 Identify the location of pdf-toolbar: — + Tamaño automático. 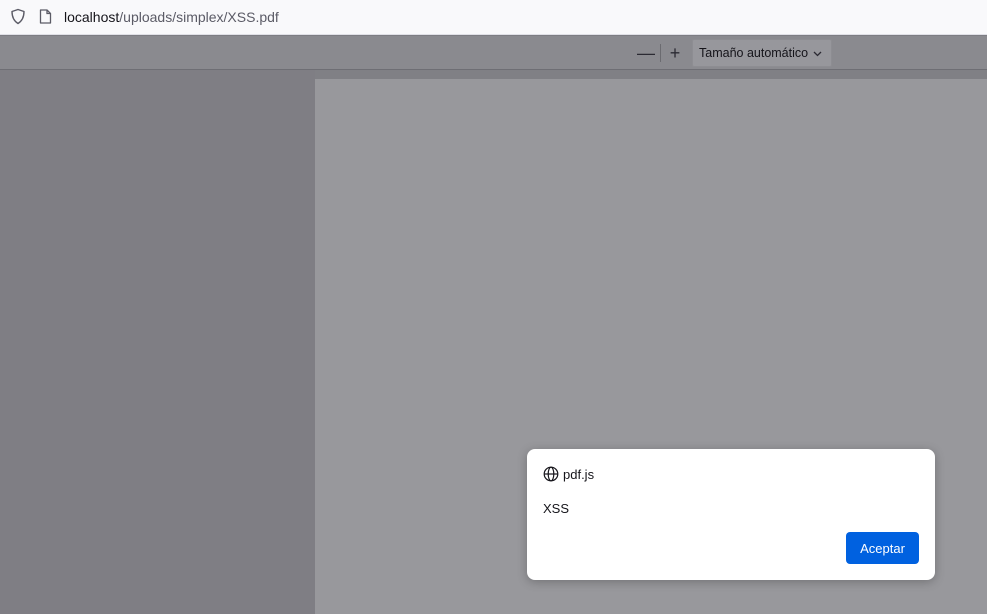
(493, 53).